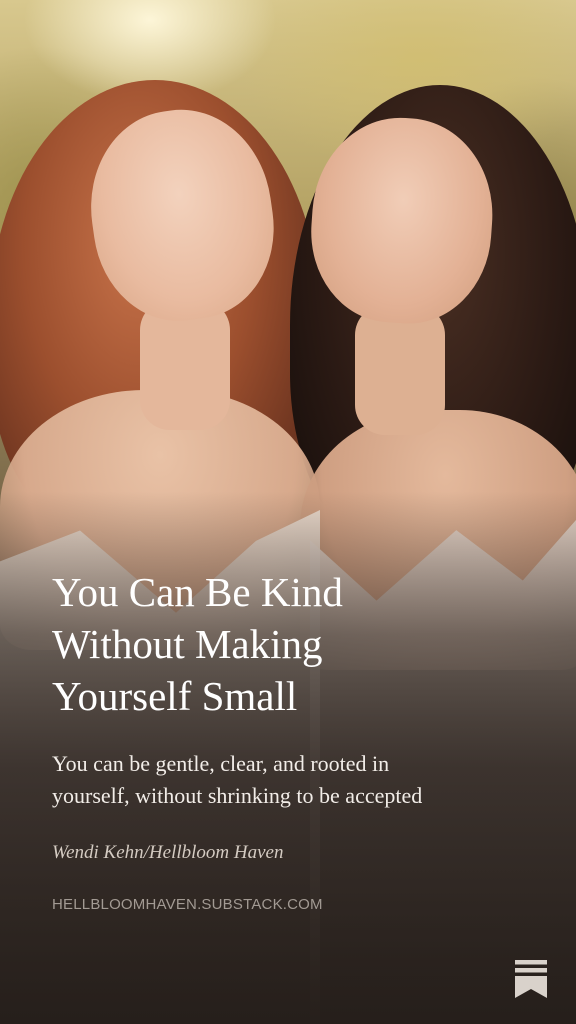 Image resolution: width=576 pixels, height=1024 pixels. What do you see at coordinates (187, 644) in the screenshot?
I see `post-title-line: Without Making` at bounding box center [187, 644].